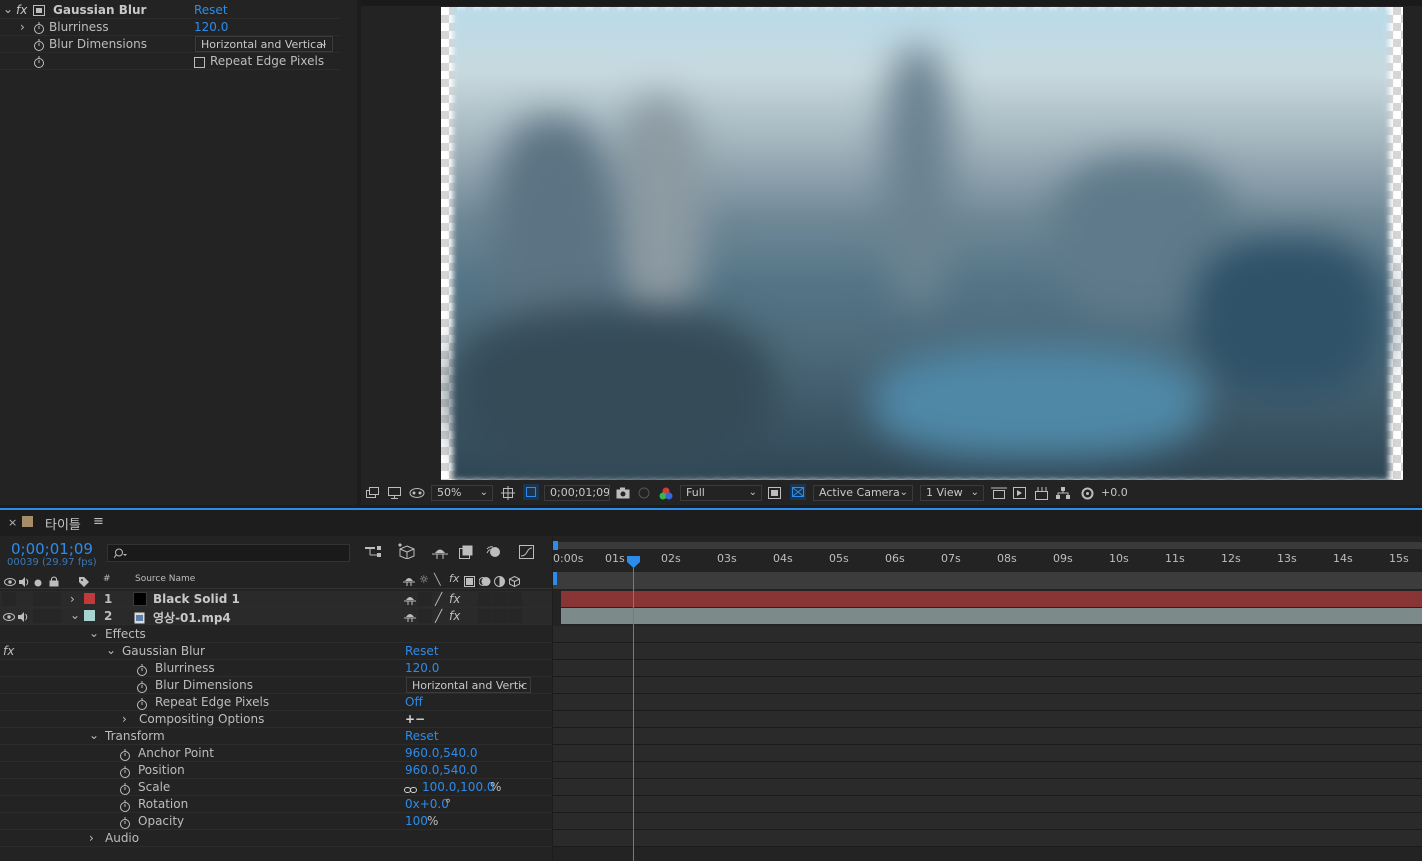 The width and height of the screenshot is (1422, 861). What do you see at coordinates (276, 599) in the screenshot?
I see `layer-row: › 1 Black Solid 1 ╱ fx` at bounding box center [276, 599].